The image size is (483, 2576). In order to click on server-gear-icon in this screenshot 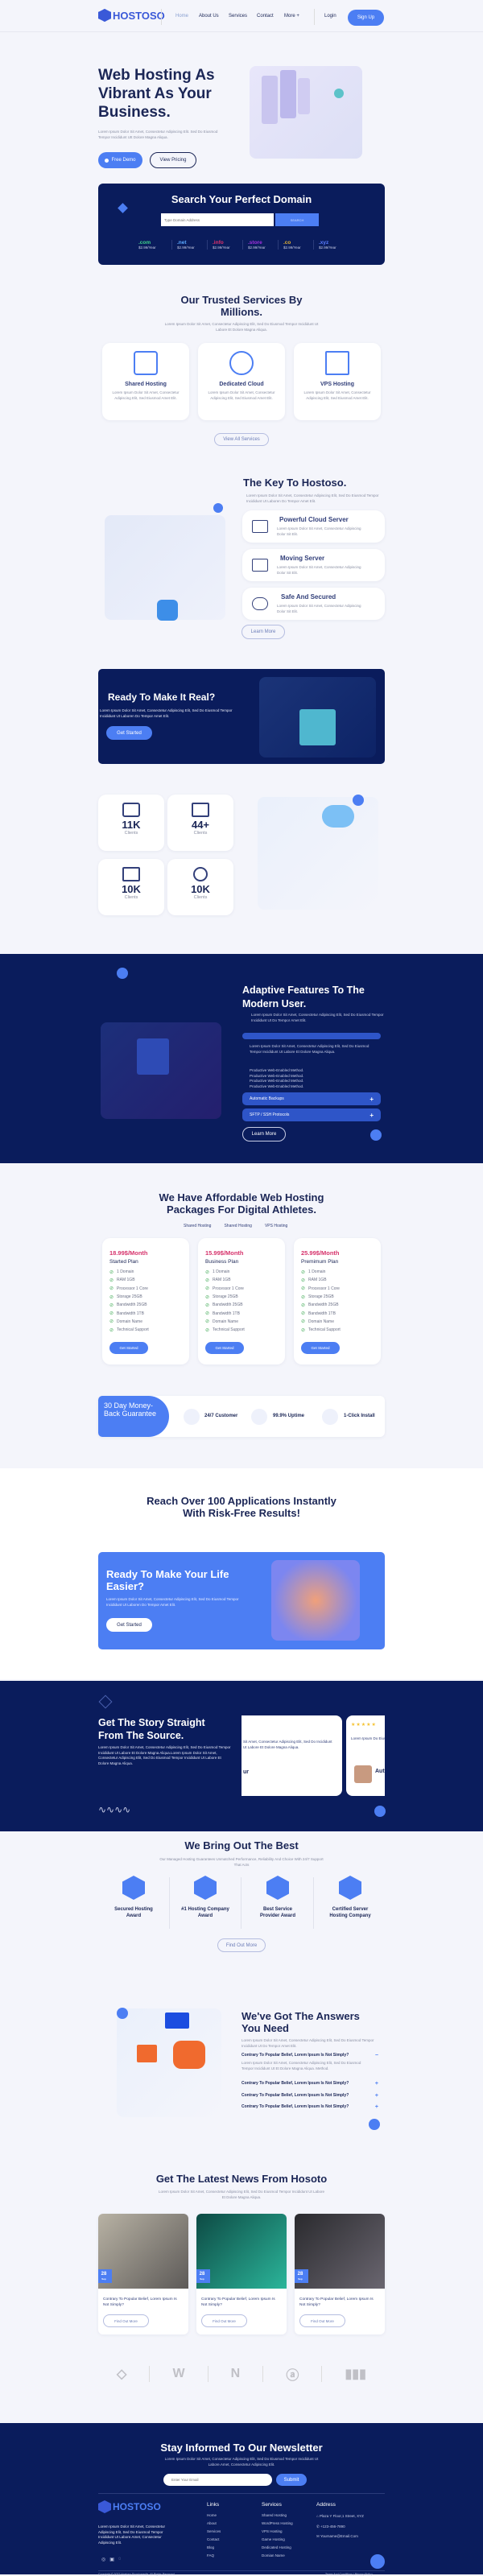, I will do `click(131, 810)`.